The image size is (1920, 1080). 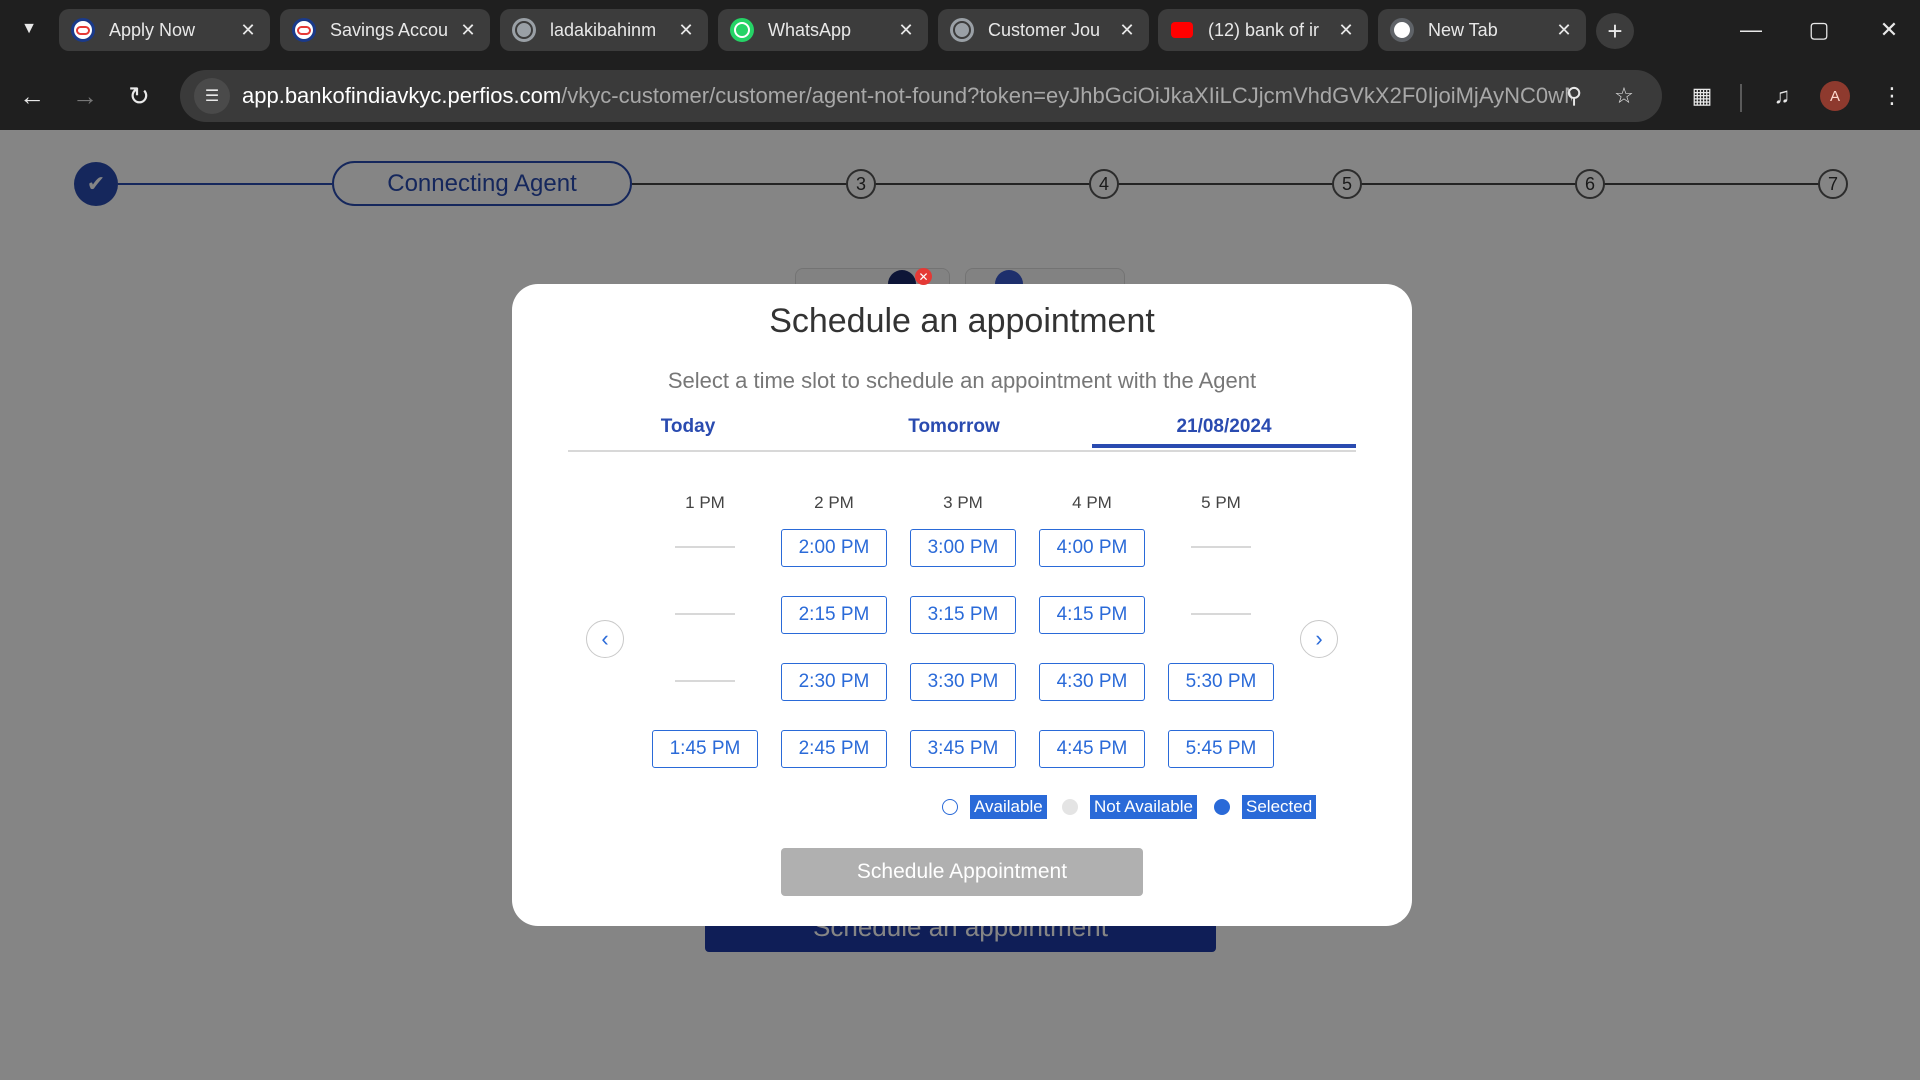 What do you see at coordinates (1224, 432) in the screenshot?
I see `tab-date: 21/08/2024` at bounding box center [1224, 432].